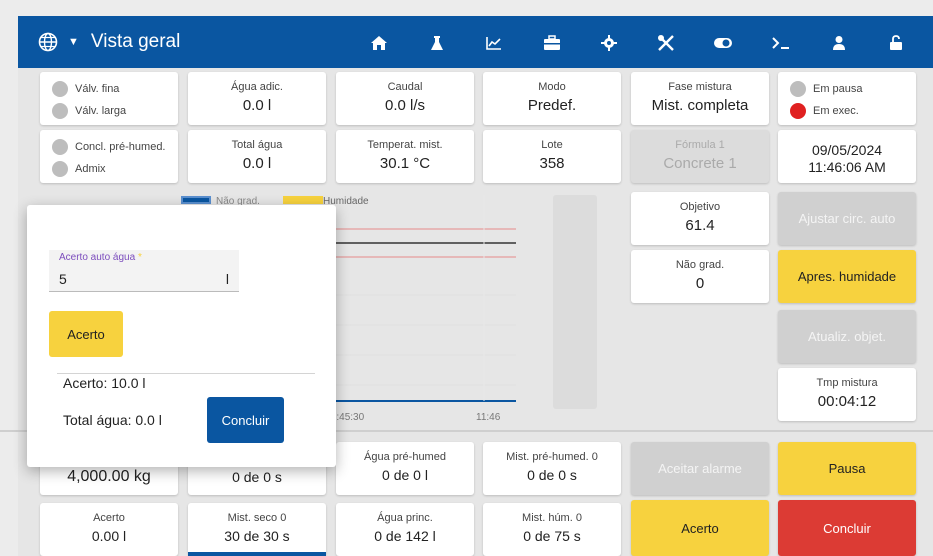 The width and height of the screenshot is (933, 556). Describe the element at coordinates (257, 156) in the screenshot. I see `tile-total-agua: Total água 0.0 l` at that location.